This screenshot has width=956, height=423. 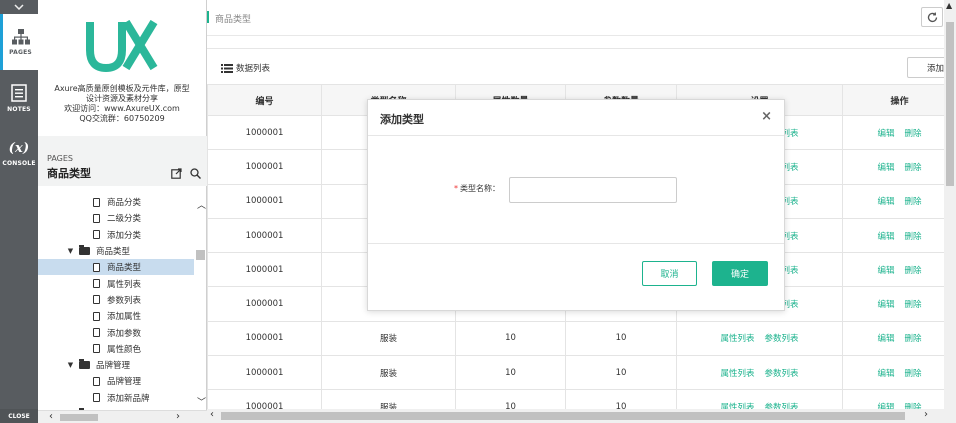 What do you see at coordinates (766, 116) in the screenshot?
I see `close-icon: ×` at bounding box center [766, 116].